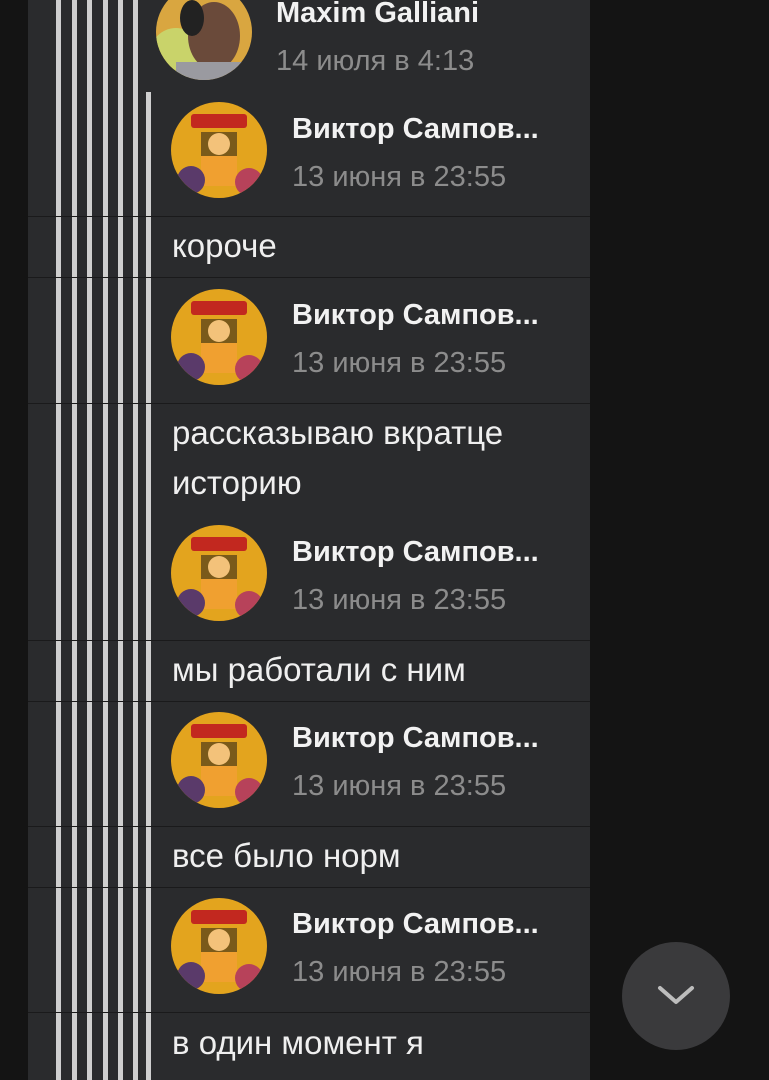 This screenshot has width=769, height=1080. I want to click on comment-text: в один момент я, so click(298, 1042).